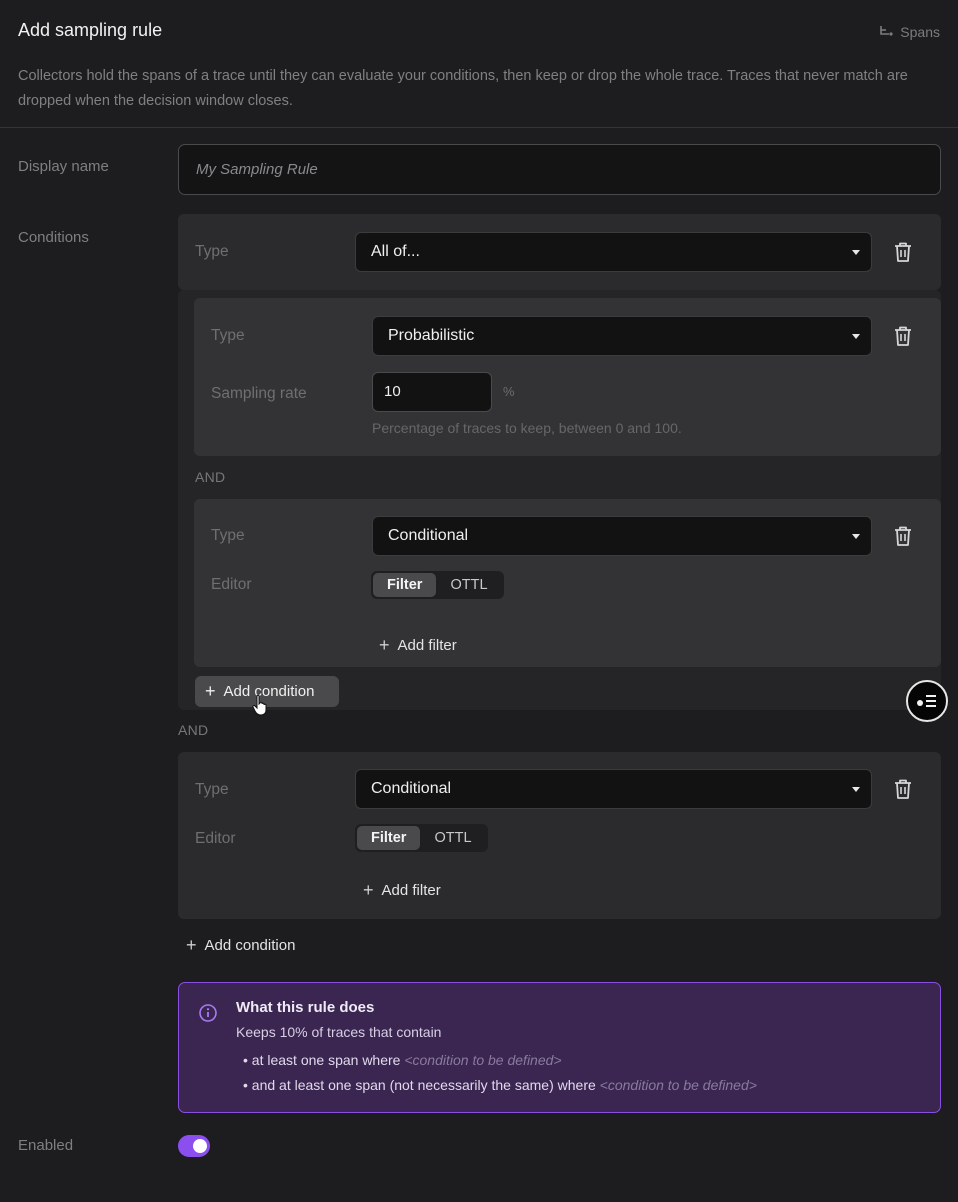  What do you see at coordinates (886, 31) in the screenshot?
I see `spans-icon` at bounding box center [886, 31].